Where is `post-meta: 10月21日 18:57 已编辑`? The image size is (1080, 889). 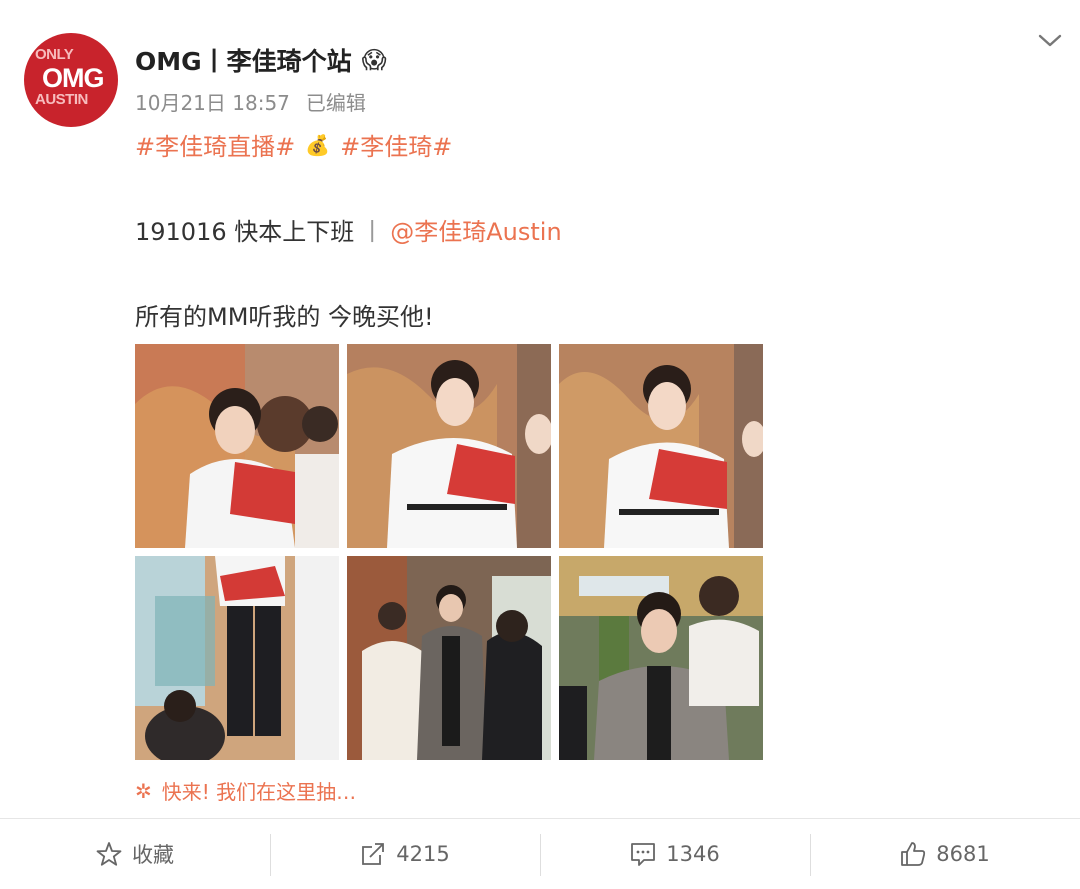 post-meta: 10月21日 18:57 已编辑 is located at coordinates (250, 101).